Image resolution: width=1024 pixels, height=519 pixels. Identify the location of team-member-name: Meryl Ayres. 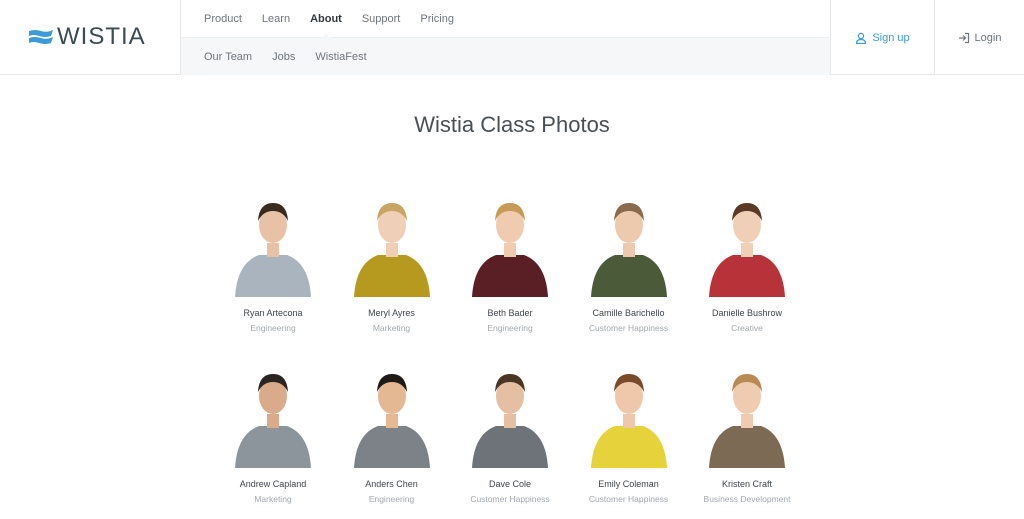
(391, 313).